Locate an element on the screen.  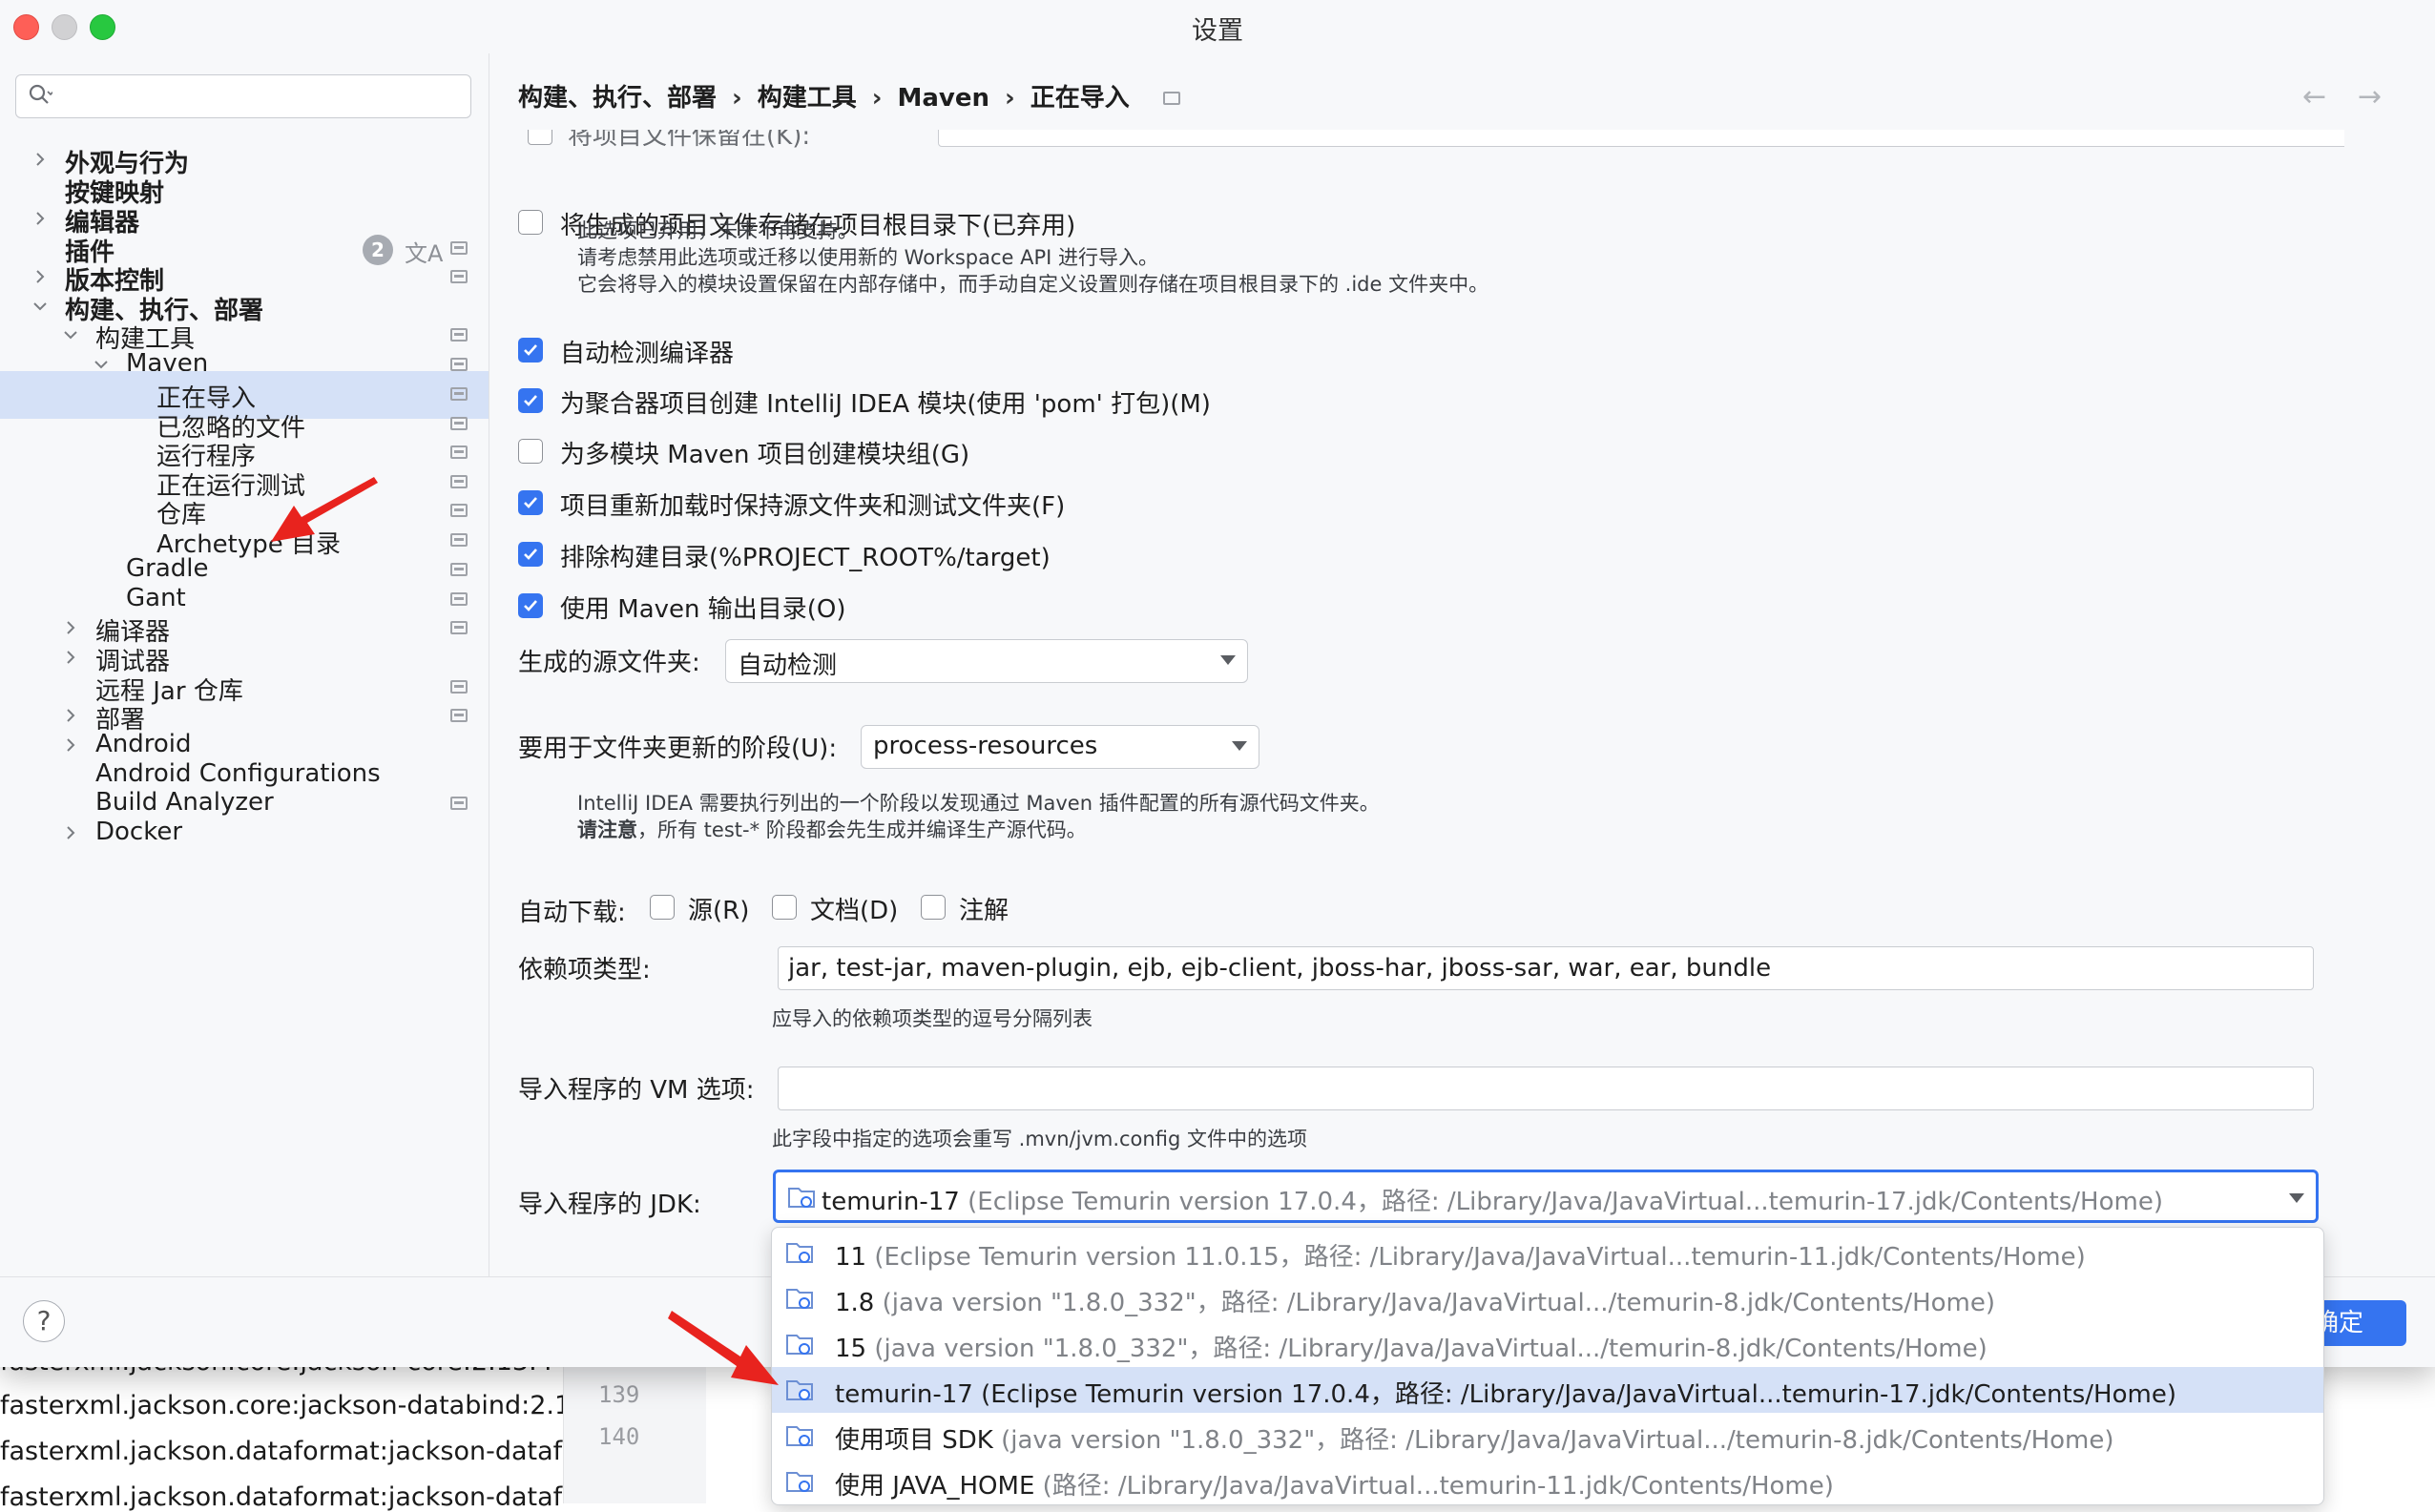
dependency-types-input is located at coordinates (1546, 968).